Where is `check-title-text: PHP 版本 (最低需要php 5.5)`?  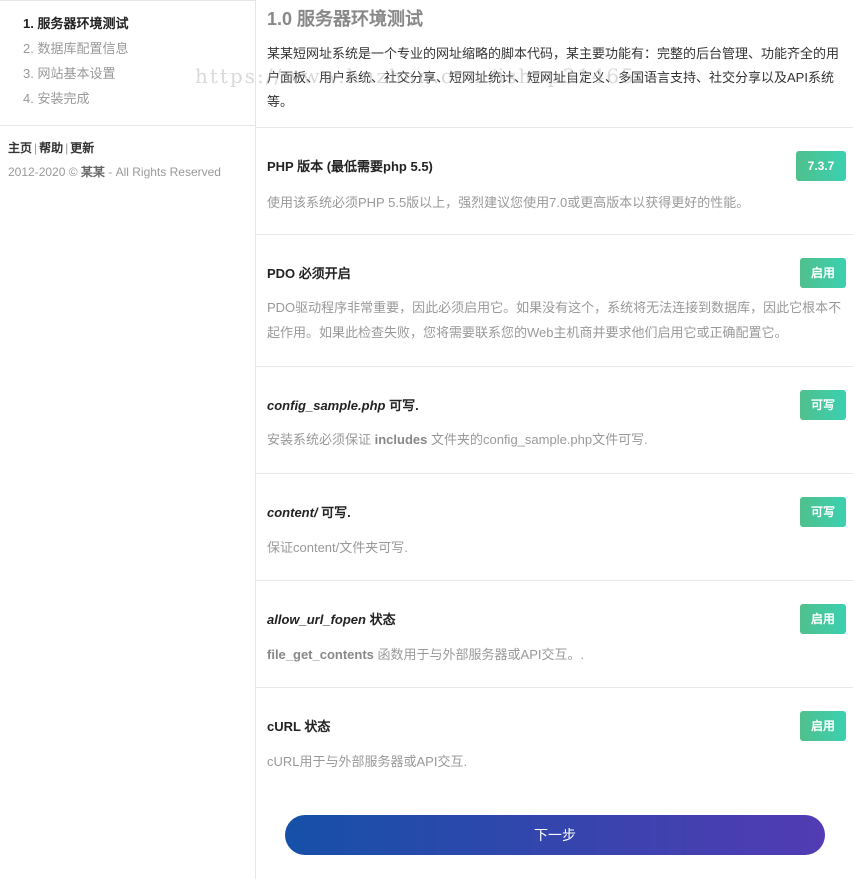 check-title-text: PHP 版本 (最低需要php 5.5) is located at coordinates (350, 166).